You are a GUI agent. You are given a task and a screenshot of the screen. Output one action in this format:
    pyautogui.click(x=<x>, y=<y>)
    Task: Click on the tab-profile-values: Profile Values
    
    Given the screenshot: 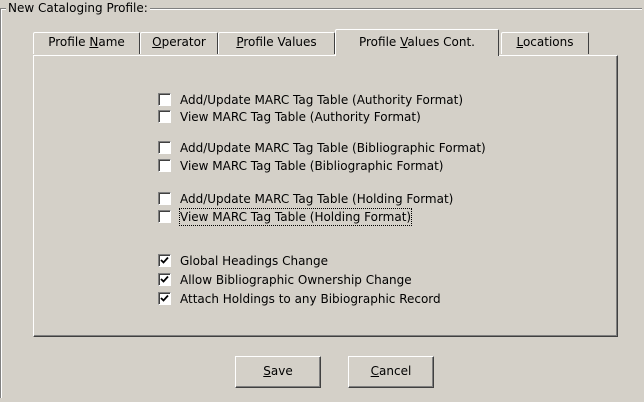 What is the action you would take?
    pyautogui.click(x=276, y=43)
    